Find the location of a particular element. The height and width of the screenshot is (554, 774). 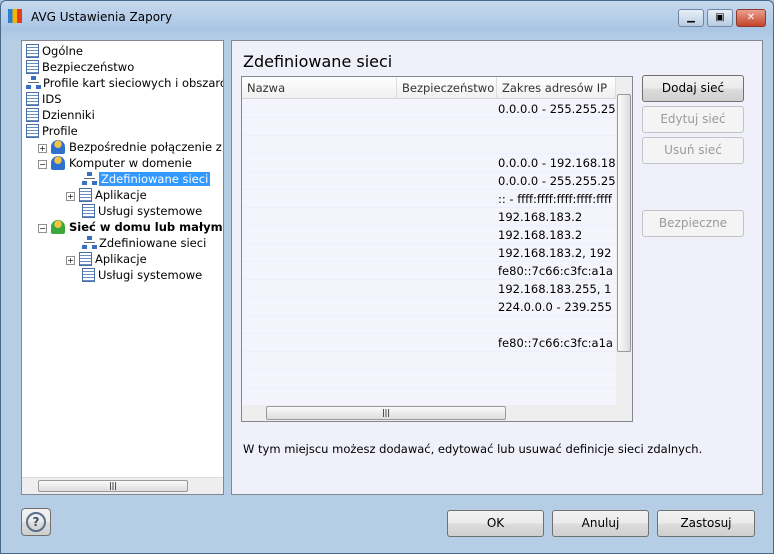

maximize-button: ▣ is located at coordinates (720, 18).